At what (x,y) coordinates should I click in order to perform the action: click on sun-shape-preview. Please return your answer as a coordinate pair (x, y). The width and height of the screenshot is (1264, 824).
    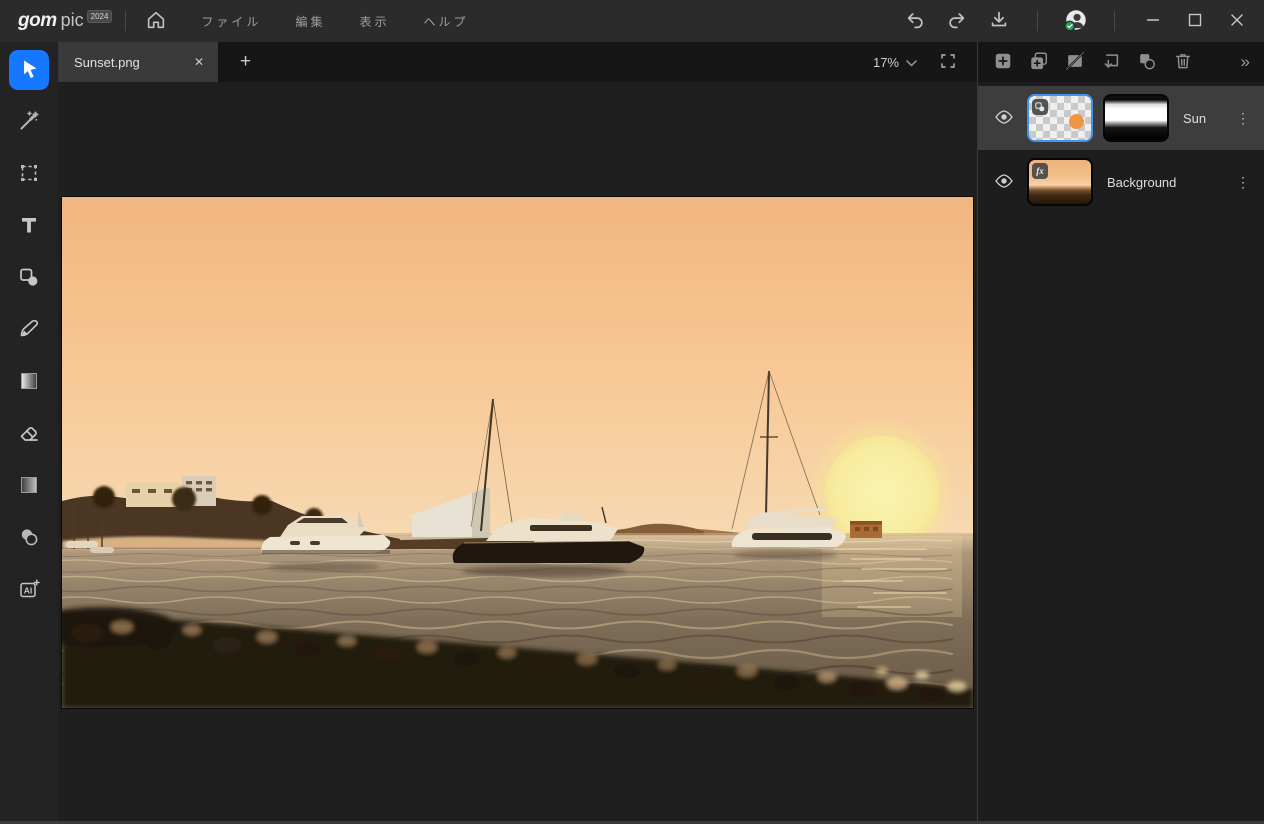
    Looking at the image, I should click on (1076, 121).